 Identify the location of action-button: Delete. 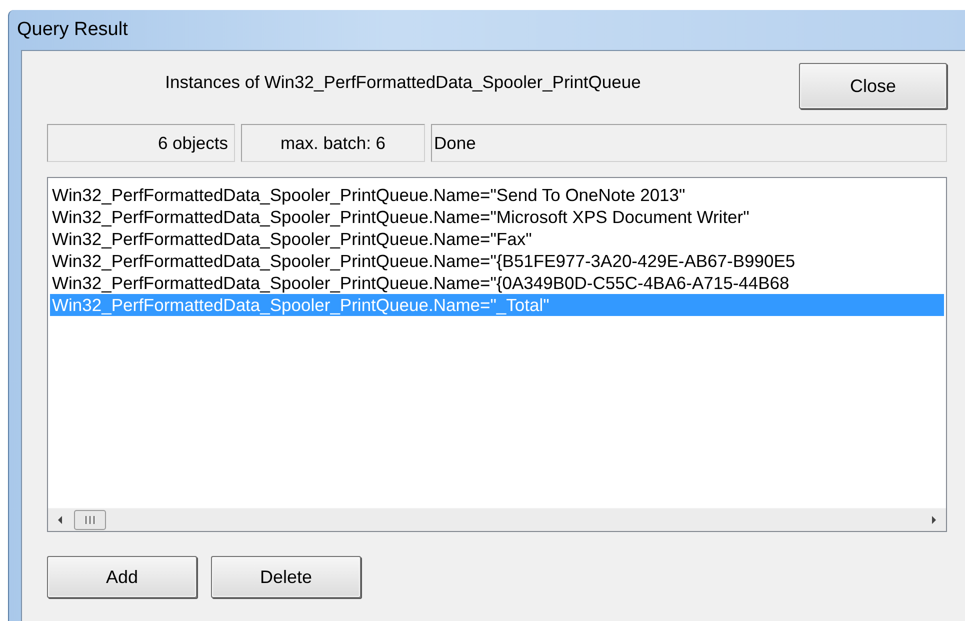
(286, 577).